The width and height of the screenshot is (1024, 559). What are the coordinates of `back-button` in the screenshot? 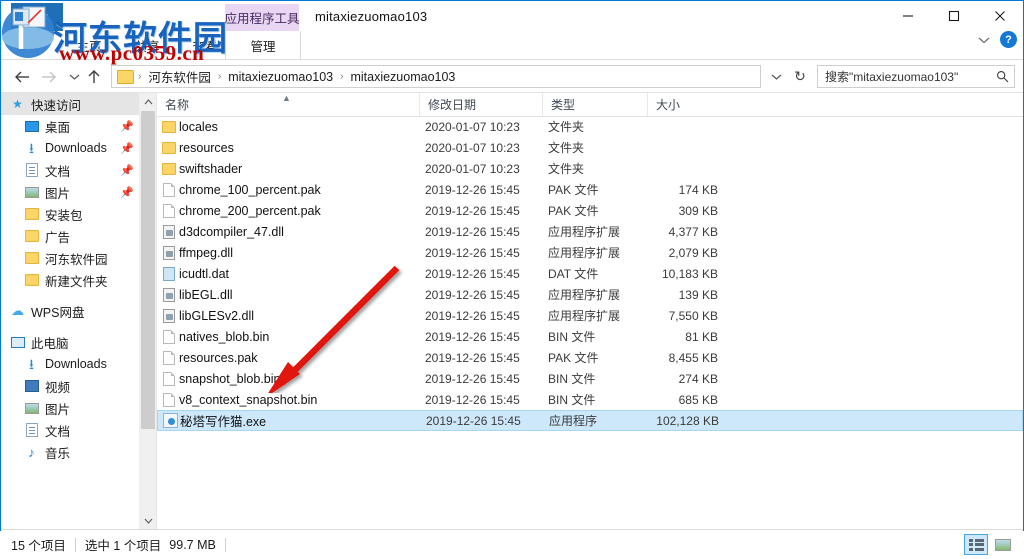 It's located at (22, 77).